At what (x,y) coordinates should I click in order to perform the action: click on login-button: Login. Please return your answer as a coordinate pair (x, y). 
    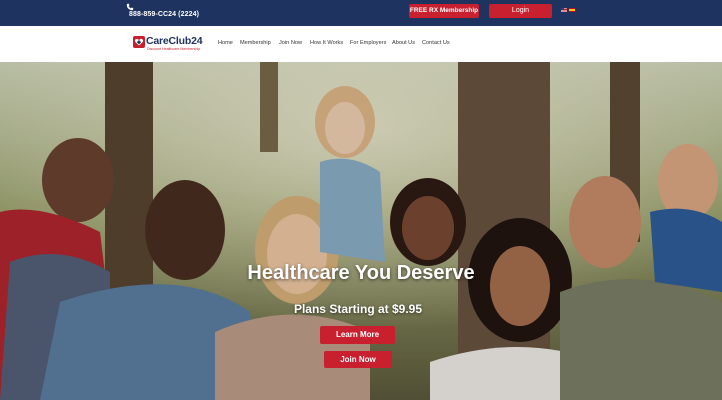
    Looking at the image, I should click on (520, 11).